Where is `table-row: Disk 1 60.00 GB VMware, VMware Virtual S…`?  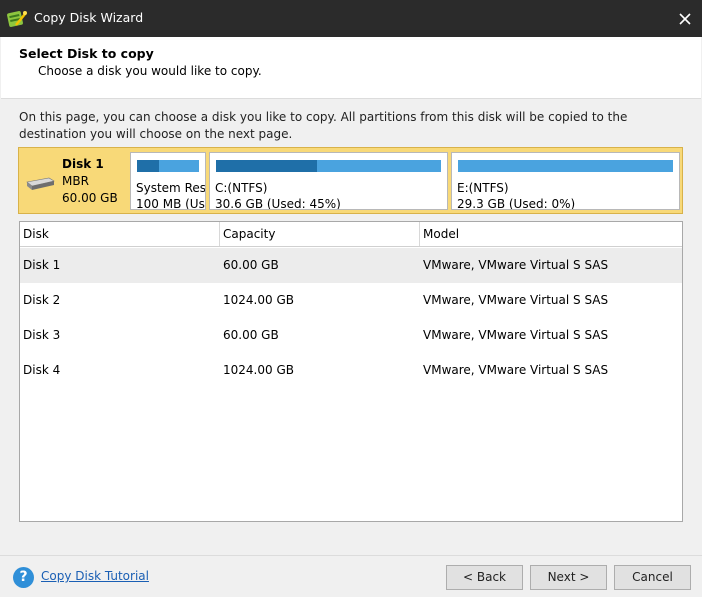
table-row: Disk 1 60.00 GB VMware, VMware Virtual S… is located at coordinates (351, 265).